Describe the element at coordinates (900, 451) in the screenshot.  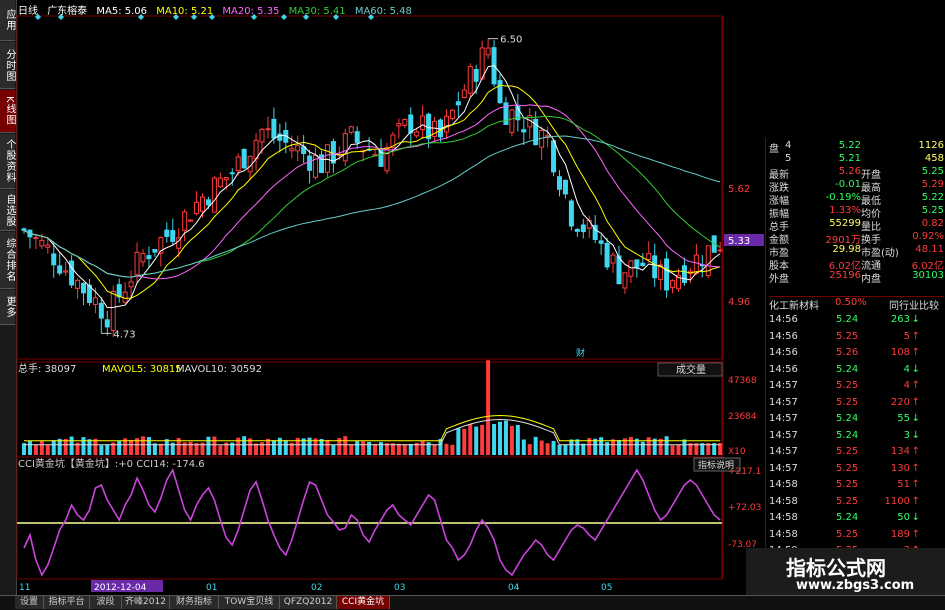
I see `tick-v: 134` at that location.